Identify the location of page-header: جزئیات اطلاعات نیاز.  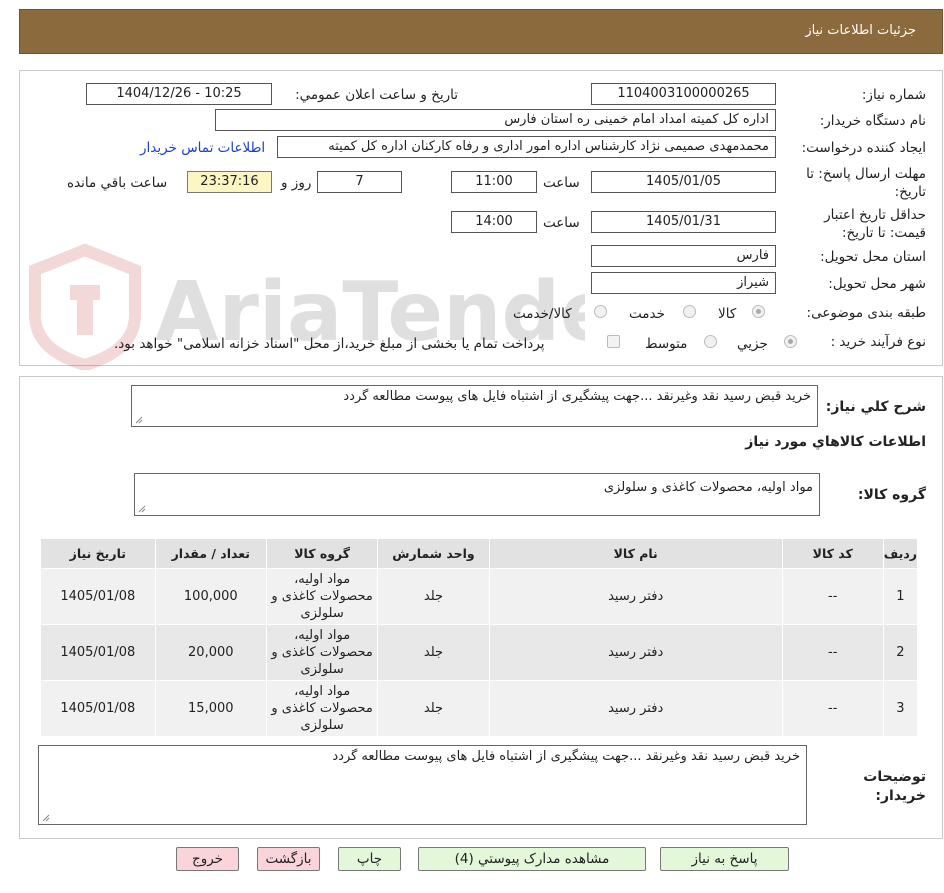
(481, 31).